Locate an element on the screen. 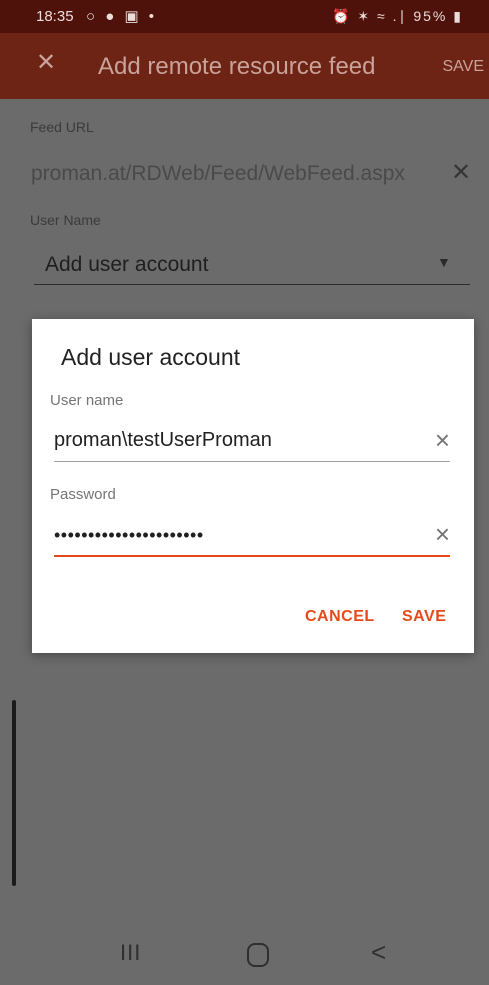 Image resolution: width=489 pixels, height=985 pixels. recent-apps-icon: III is located at coordinates (130, 953).